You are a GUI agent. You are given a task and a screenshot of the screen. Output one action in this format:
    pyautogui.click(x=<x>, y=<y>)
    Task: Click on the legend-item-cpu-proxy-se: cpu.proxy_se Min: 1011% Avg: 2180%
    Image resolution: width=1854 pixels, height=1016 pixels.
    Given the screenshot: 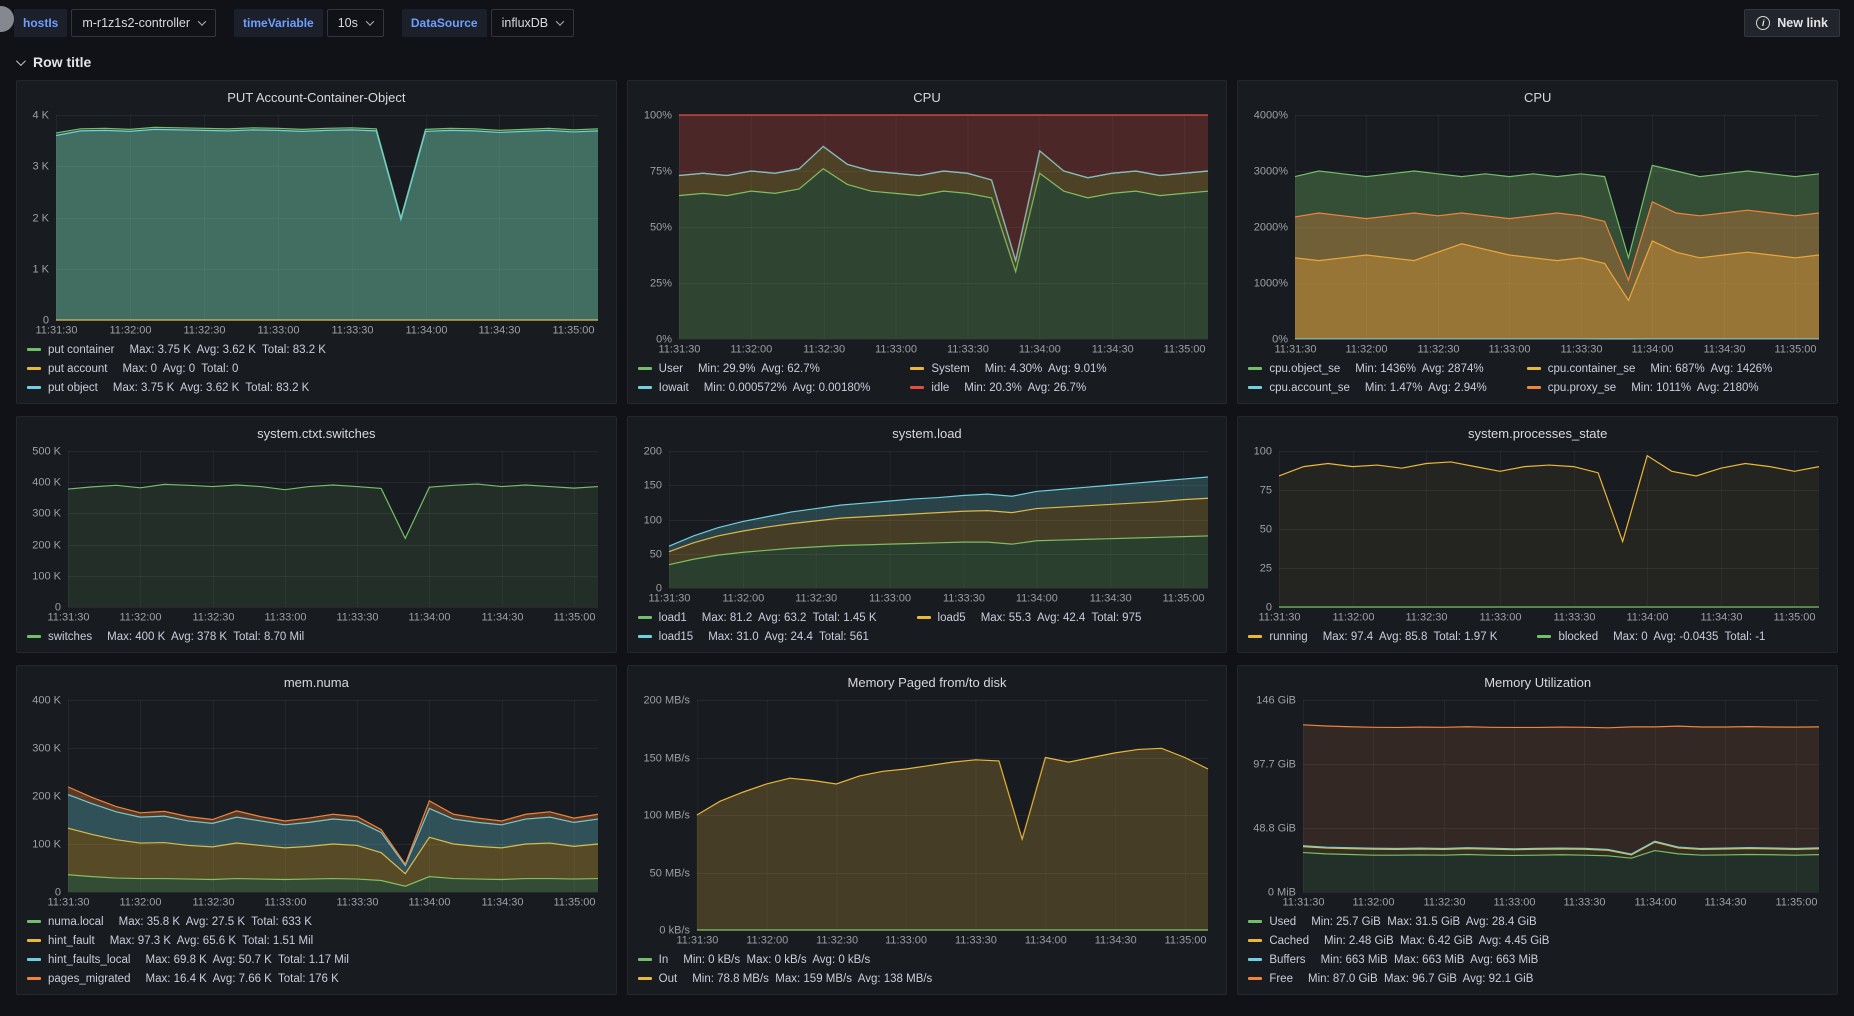 What is the action you would take?
    pyautogui.click(x=1649, y=387)
    